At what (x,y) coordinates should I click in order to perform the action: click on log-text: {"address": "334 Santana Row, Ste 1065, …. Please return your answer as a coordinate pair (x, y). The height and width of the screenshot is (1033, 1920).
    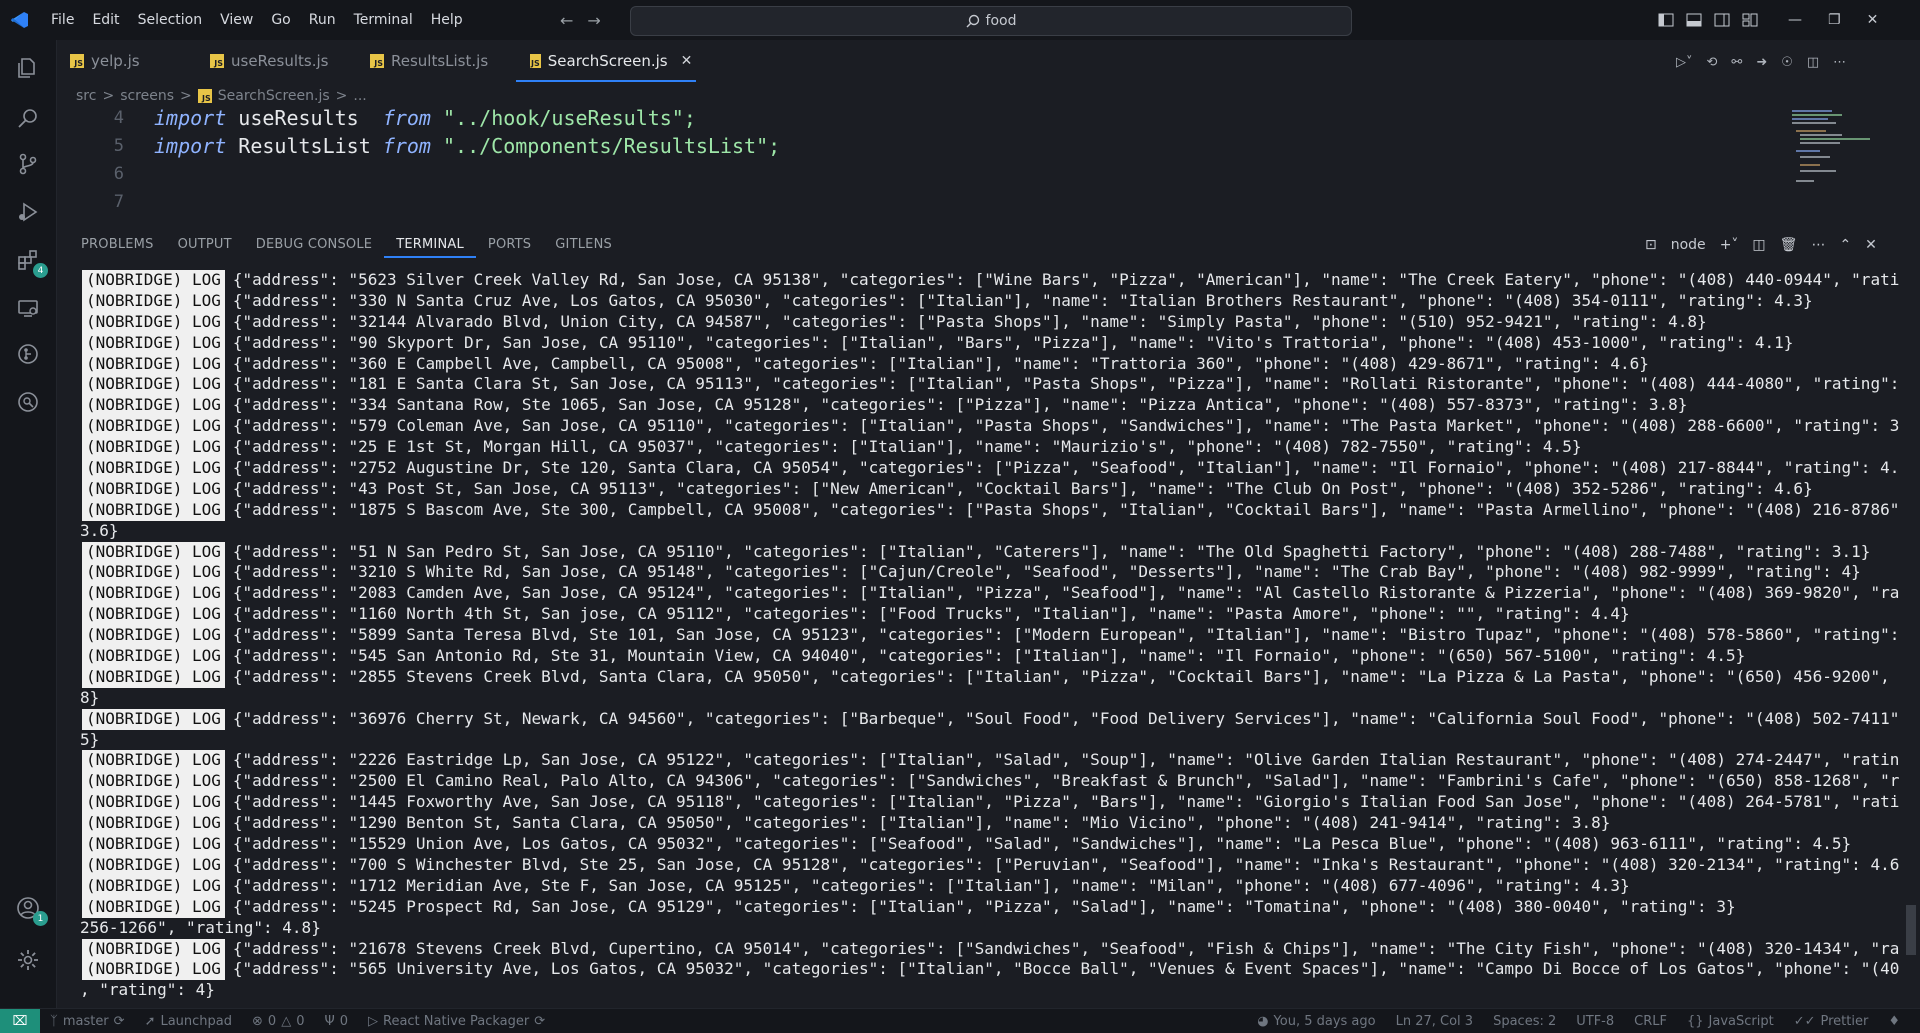
    Looking at the image, I should click on (960, 405).